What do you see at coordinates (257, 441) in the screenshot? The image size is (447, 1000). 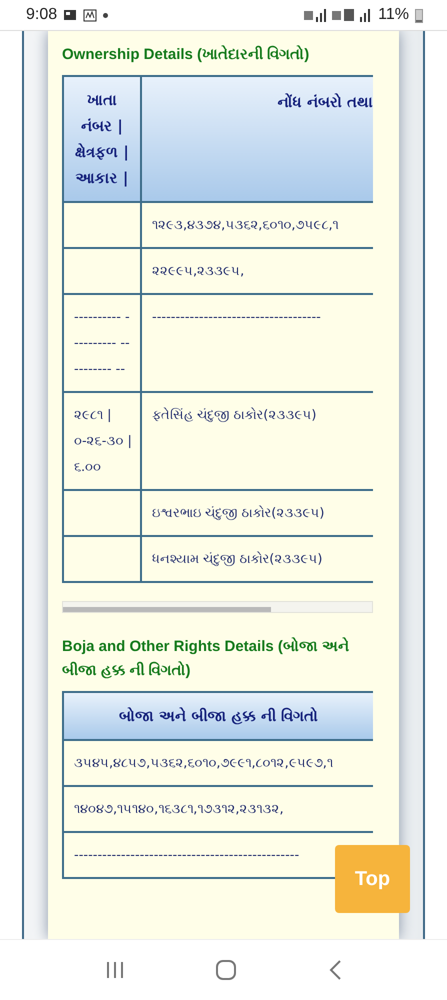 I see `table-cell: ફતેસિંહ ચંદુજી ઠાકોર(૨૩૩૯૫)` at bounding box center [257, 441].